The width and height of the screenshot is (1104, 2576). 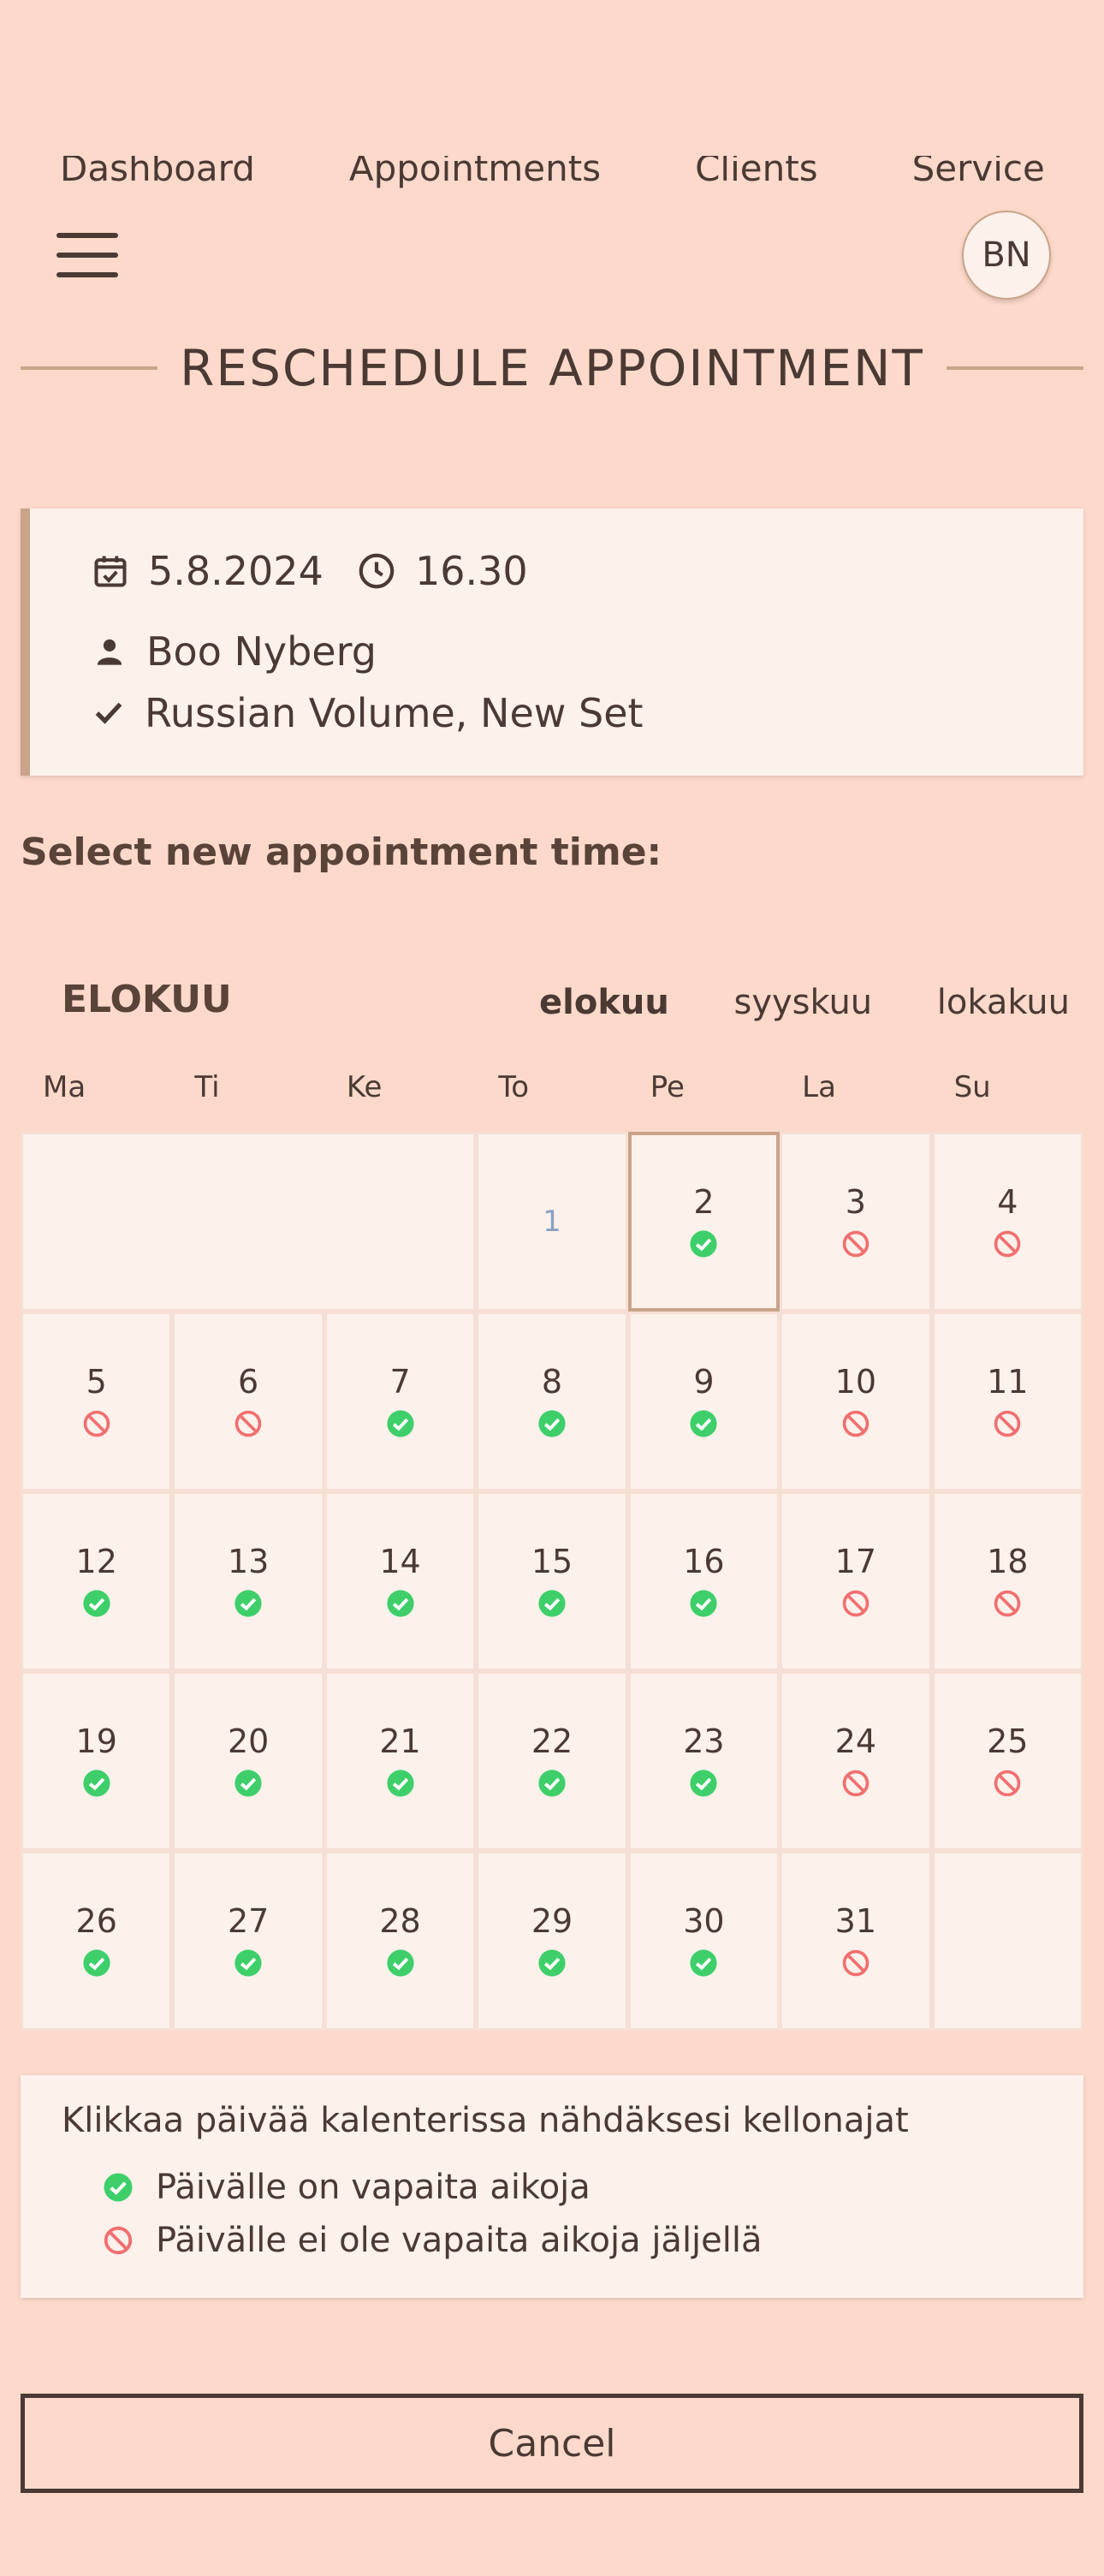 I want to click on day-number: 24, so click(x=855, y=1741).